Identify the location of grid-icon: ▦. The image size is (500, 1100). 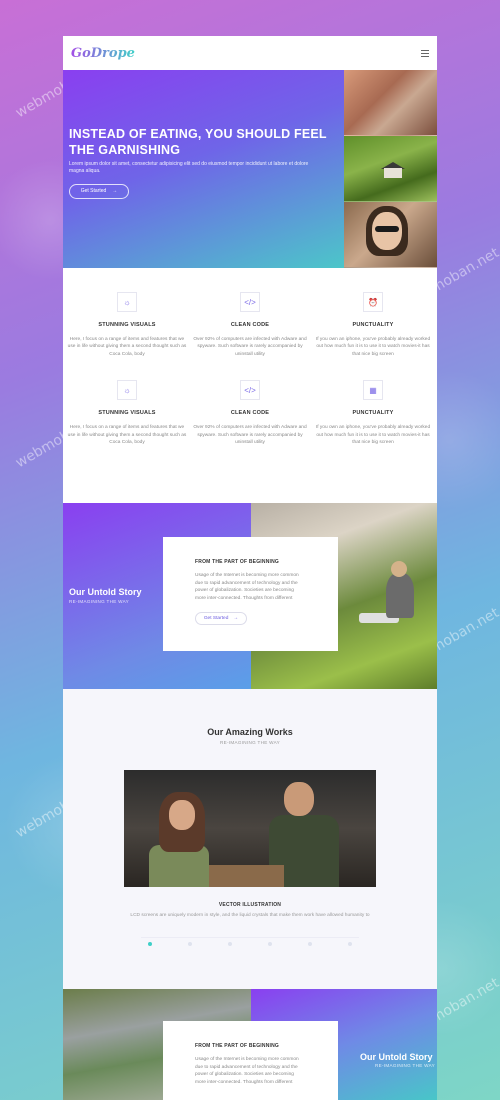
(373, 390).